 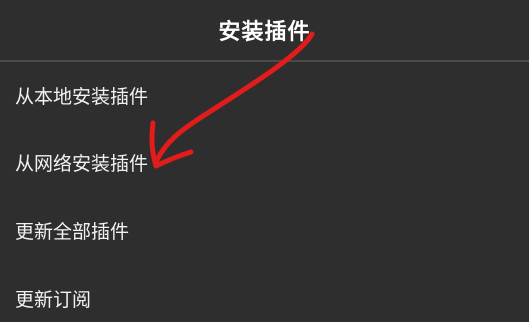 I want to click on menu-item-label: 更新订阅, so click(x=53, y=299).